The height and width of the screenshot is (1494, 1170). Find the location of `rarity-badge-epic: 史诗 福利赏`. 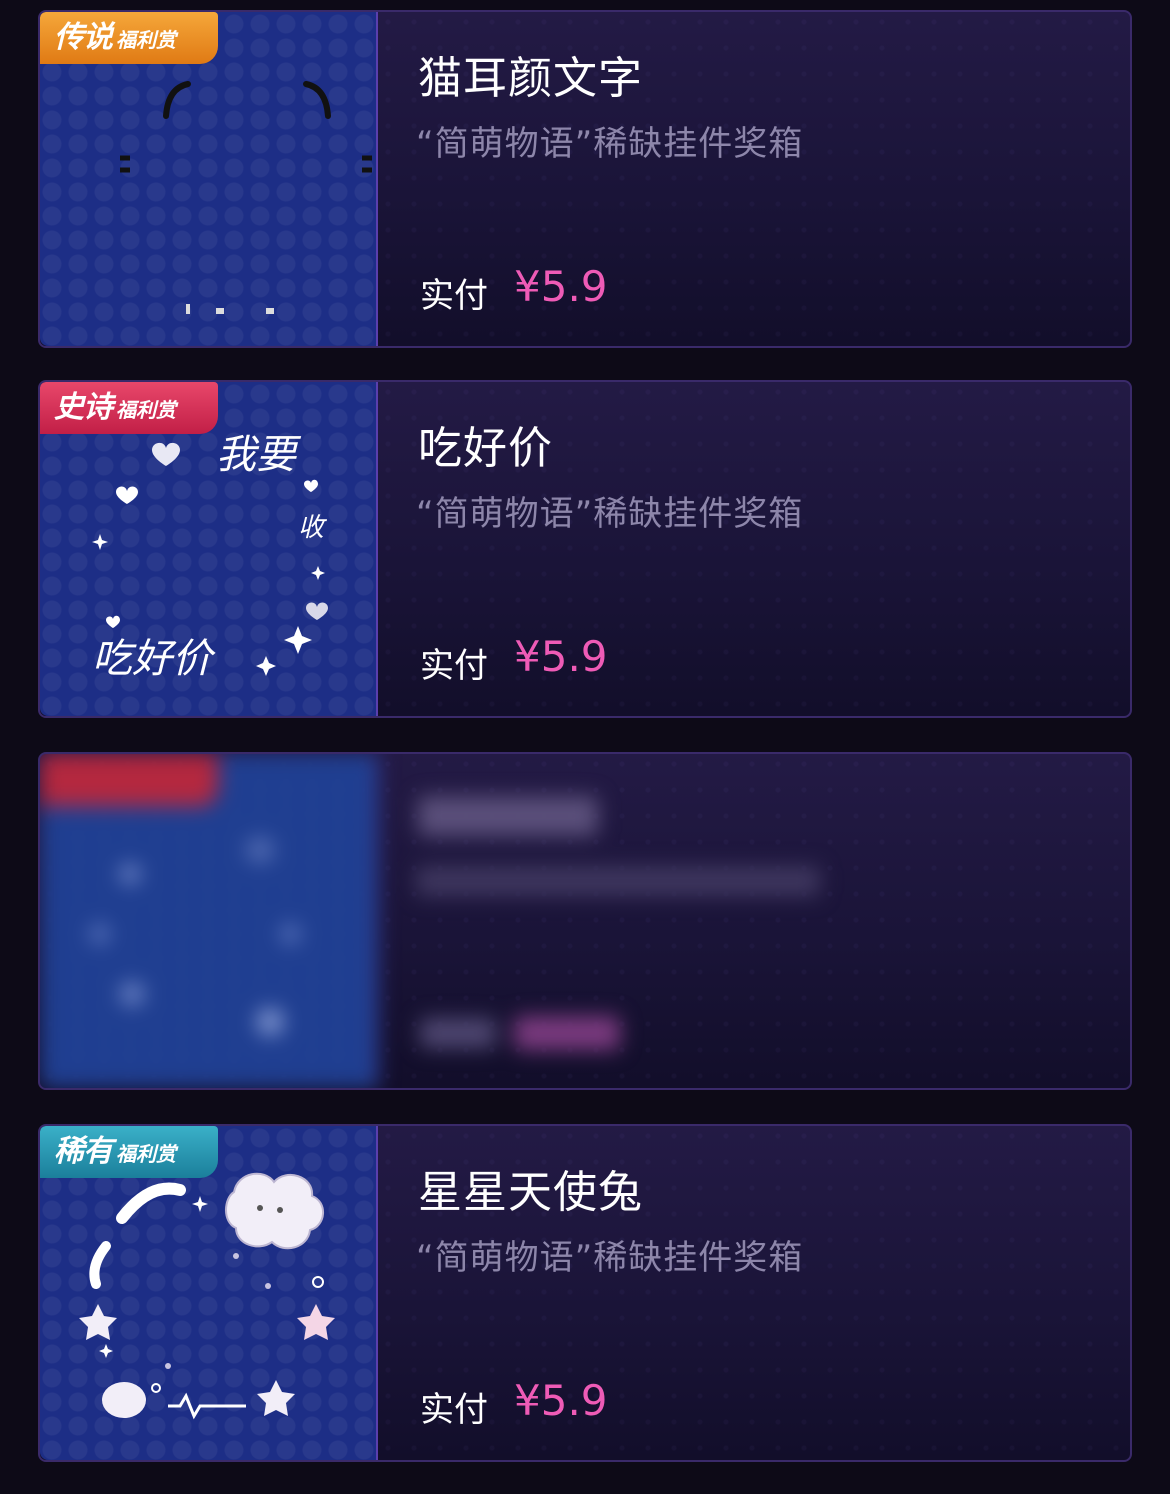

rarity-badge-epic: 史诗 福利赏 is located at coordinates (129, 408).